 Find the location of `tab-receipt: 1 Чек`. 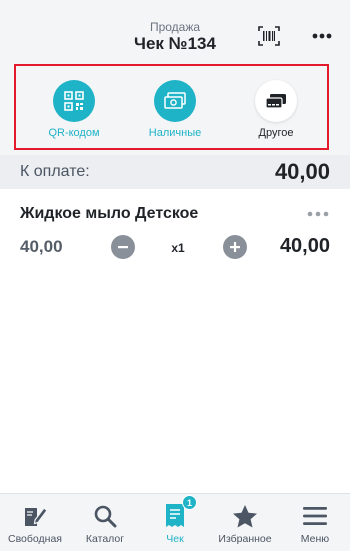

tab-receipt: 1 Чек is located at coordinates (175, 522).